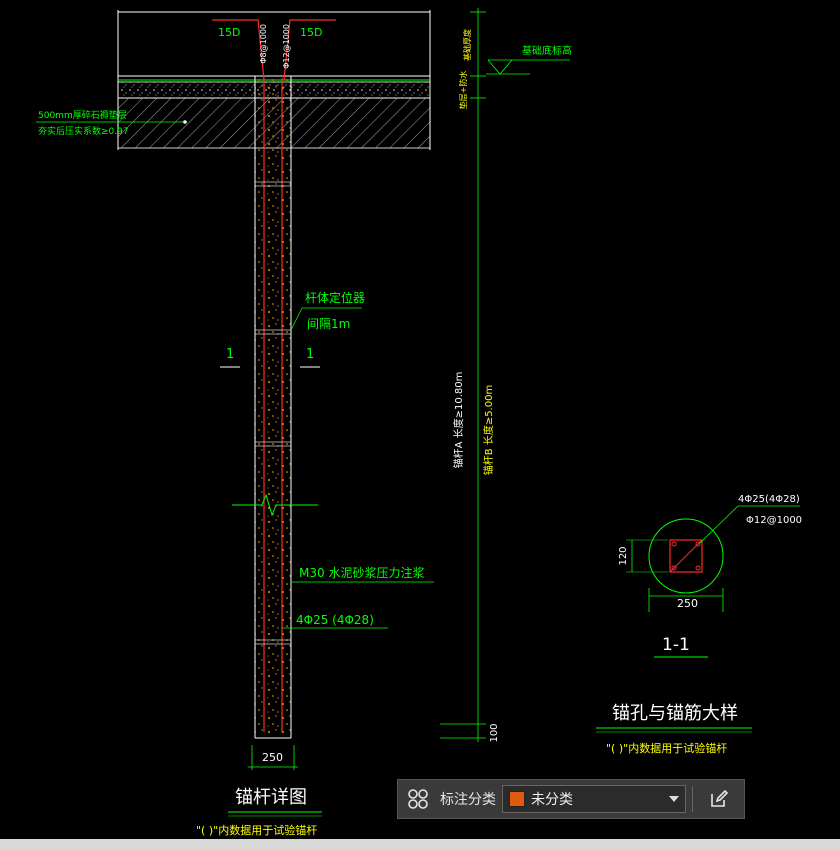 Image resolution: width=840 pixels, height=850 pixels. I want to click on foundation-thickness-label: 基础厚度, so click(467, 45).